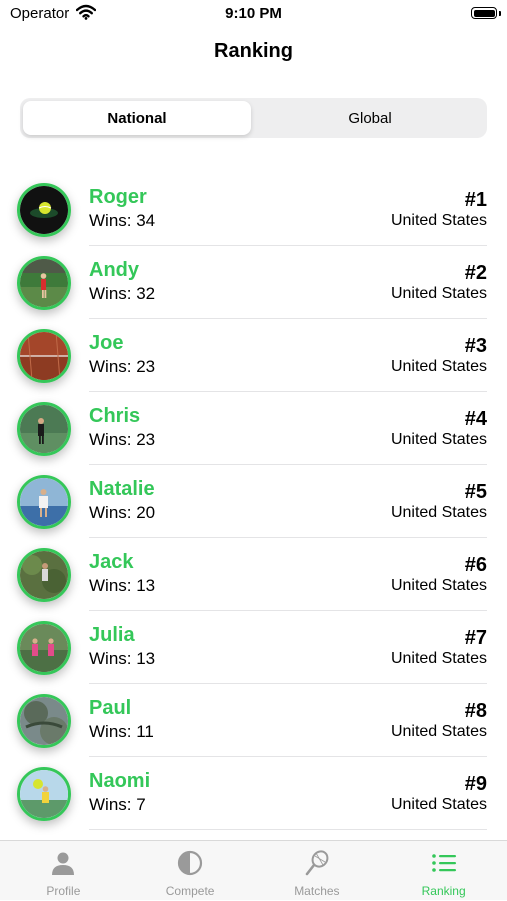 Image resolution: width=507 pixels, height=901 pixels. What do you see at coordinates (475, 200) in the screenshot?
I see `player-rank: #1` at bounding box center [475, 200].